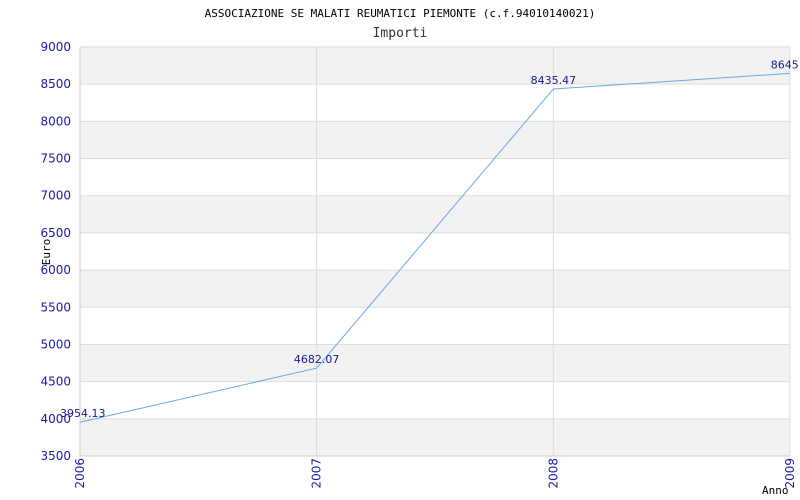  Describe the element at coordinates (83, 413) in the screenshot. I see `data-label: 3954.13` at that location.